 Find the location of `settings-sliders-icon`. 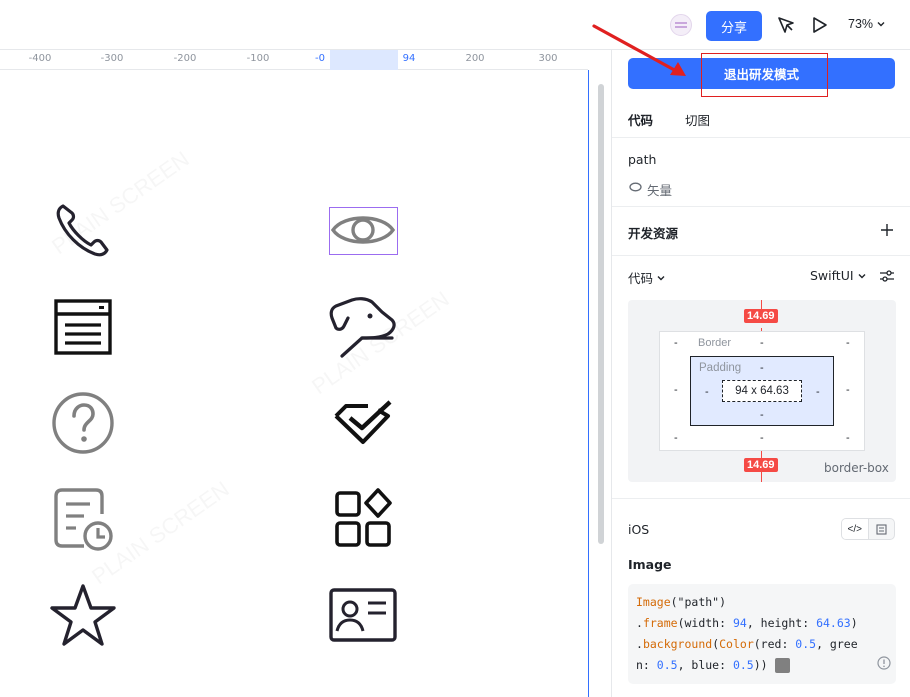

settings-sliders-icon is located at coordinates (887, 276).